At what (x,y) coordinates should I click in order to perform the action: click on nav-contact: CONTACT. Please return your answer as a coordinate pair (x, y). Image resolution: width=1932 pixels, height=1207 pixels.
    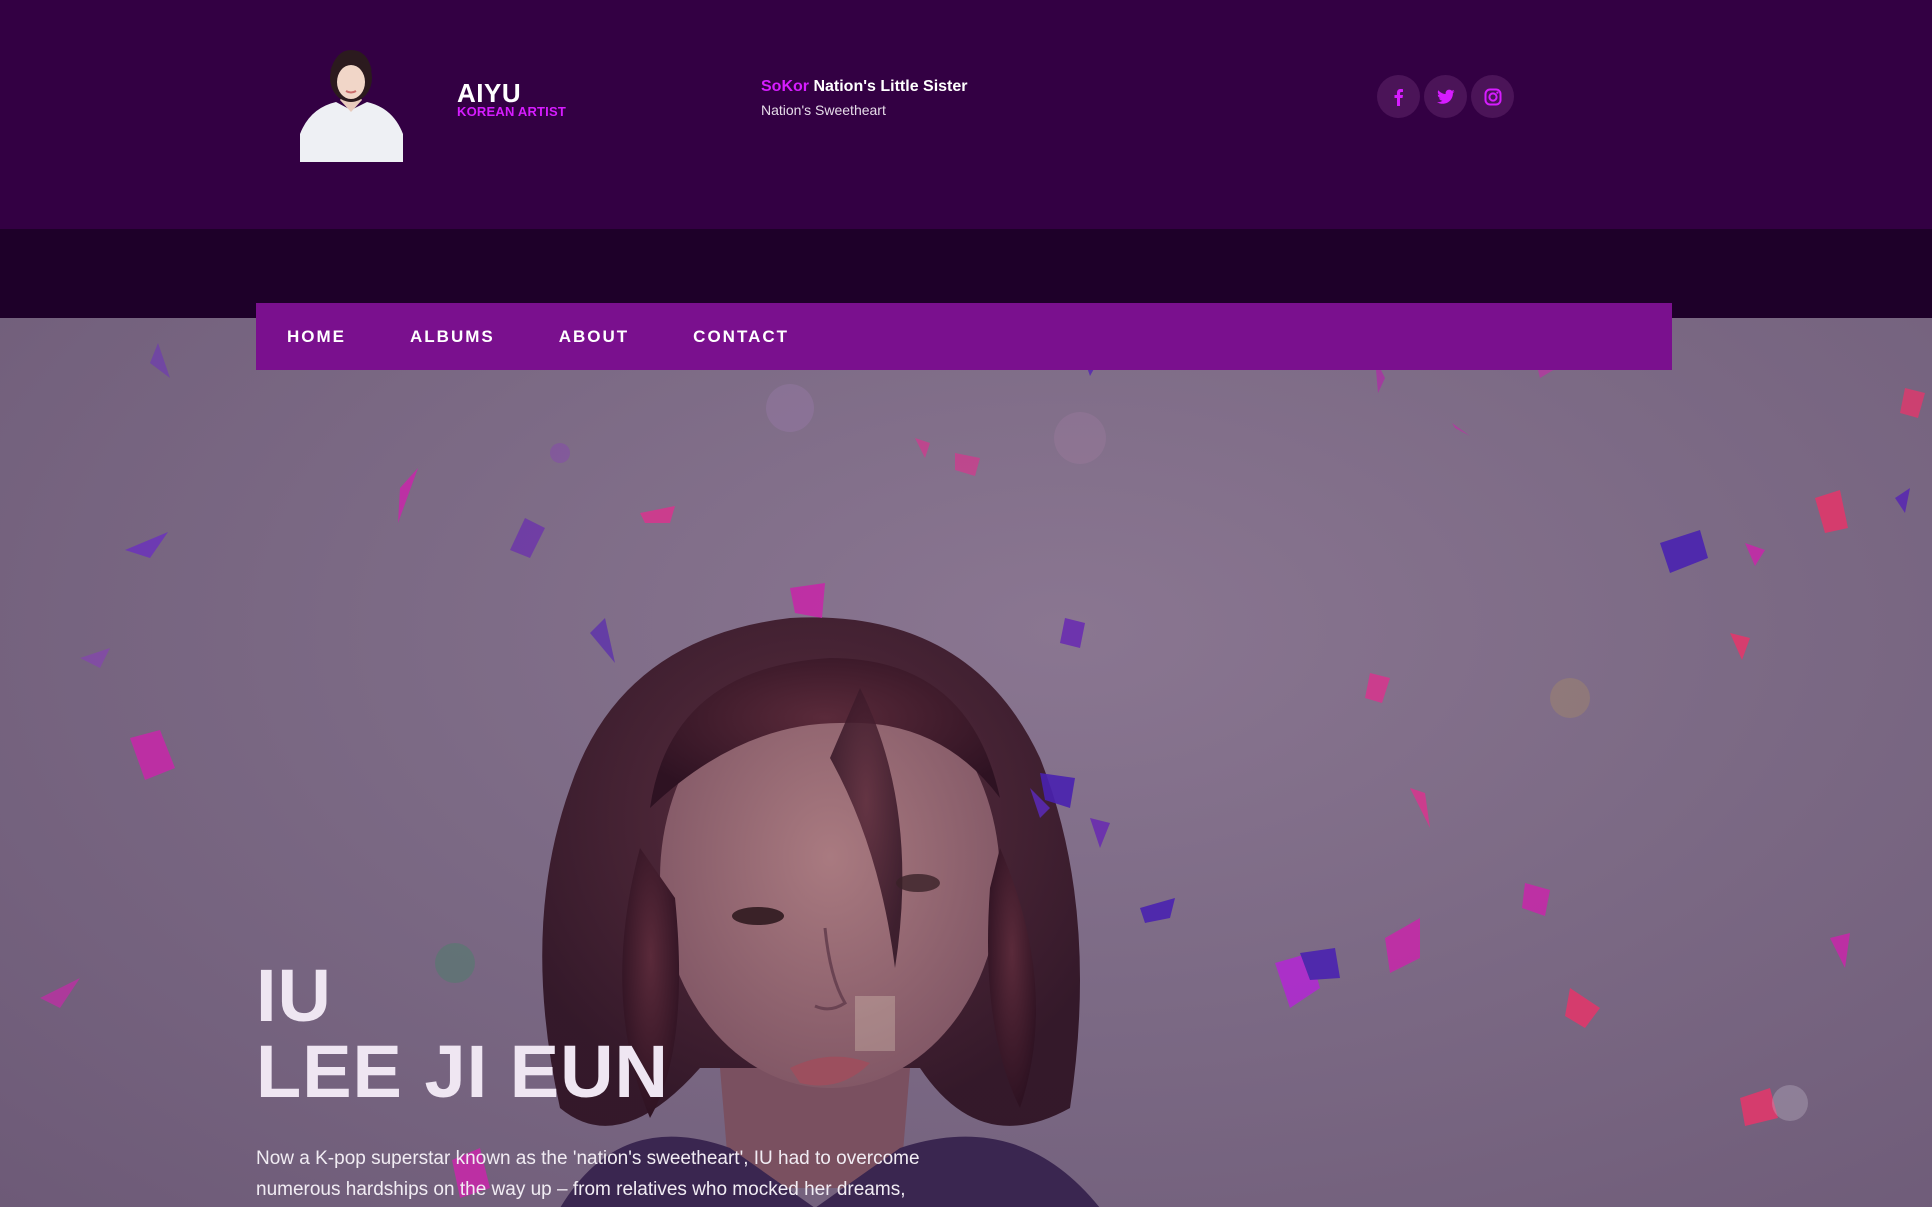
    Looking at the image, I should click on (741, 337).